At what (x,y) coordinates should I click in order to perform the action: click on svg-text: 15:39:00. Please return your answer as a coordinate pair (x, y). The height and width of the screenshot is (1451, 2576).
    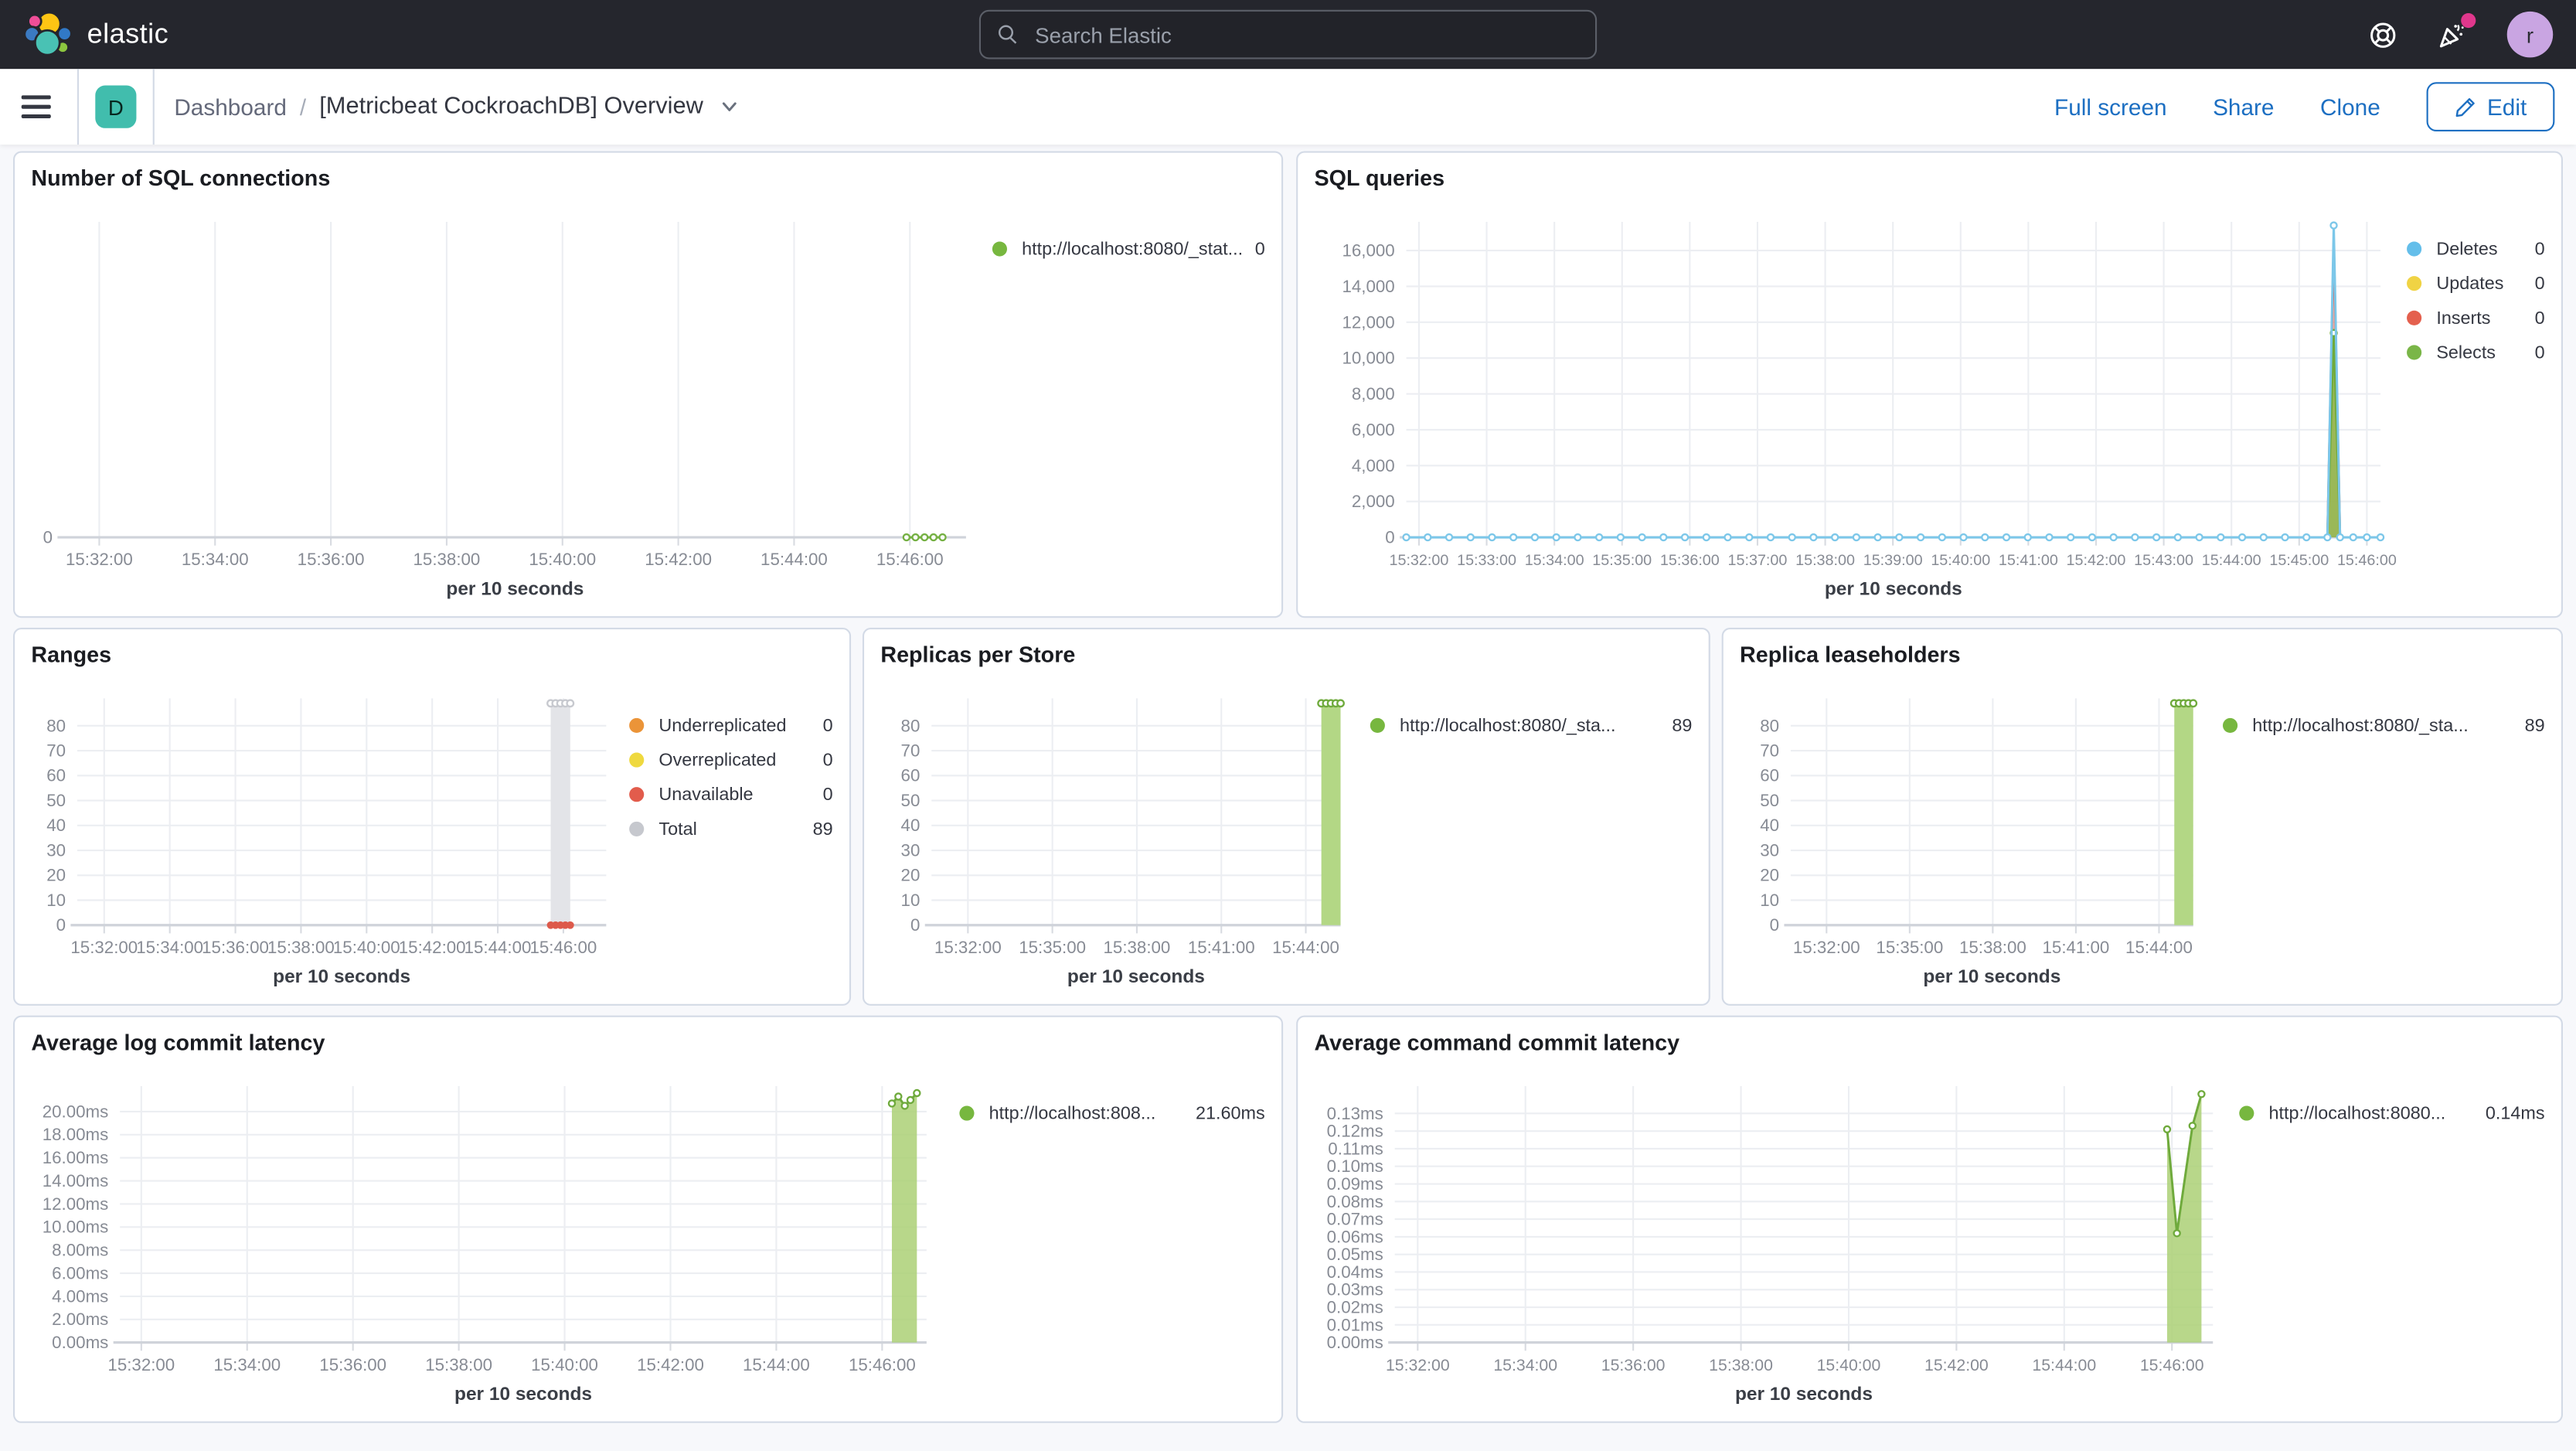
    Looking at the image, I should click on (1893, 560).